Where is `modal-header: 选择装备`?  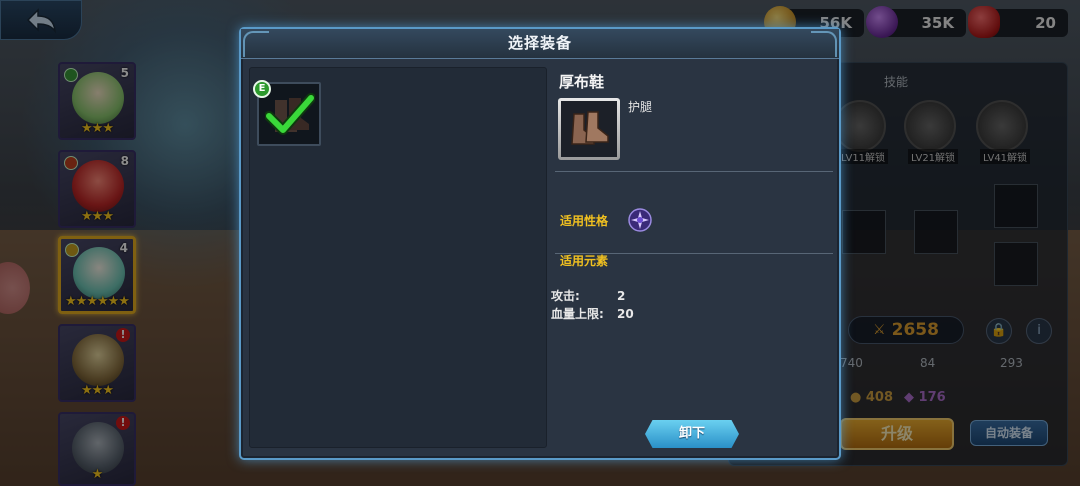
modal-header: 选择装备 is located at coordinates (540, 44).